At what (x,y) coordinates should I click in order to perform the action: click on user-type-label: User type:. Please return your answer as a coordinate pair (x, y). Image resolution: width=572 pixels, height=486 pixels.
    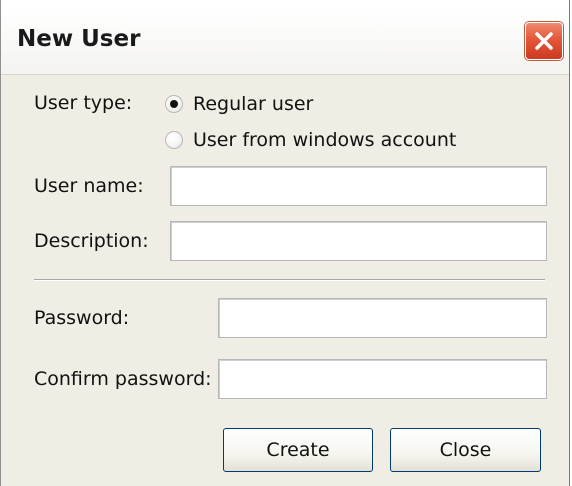
    Looking at the image, I should click on (83, 103).